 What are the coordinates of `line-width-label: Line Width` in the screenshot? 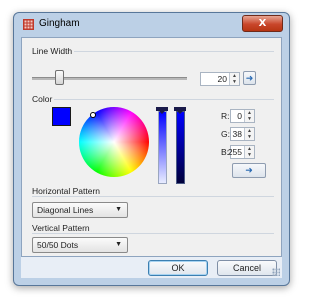 It's located at (52, 51).